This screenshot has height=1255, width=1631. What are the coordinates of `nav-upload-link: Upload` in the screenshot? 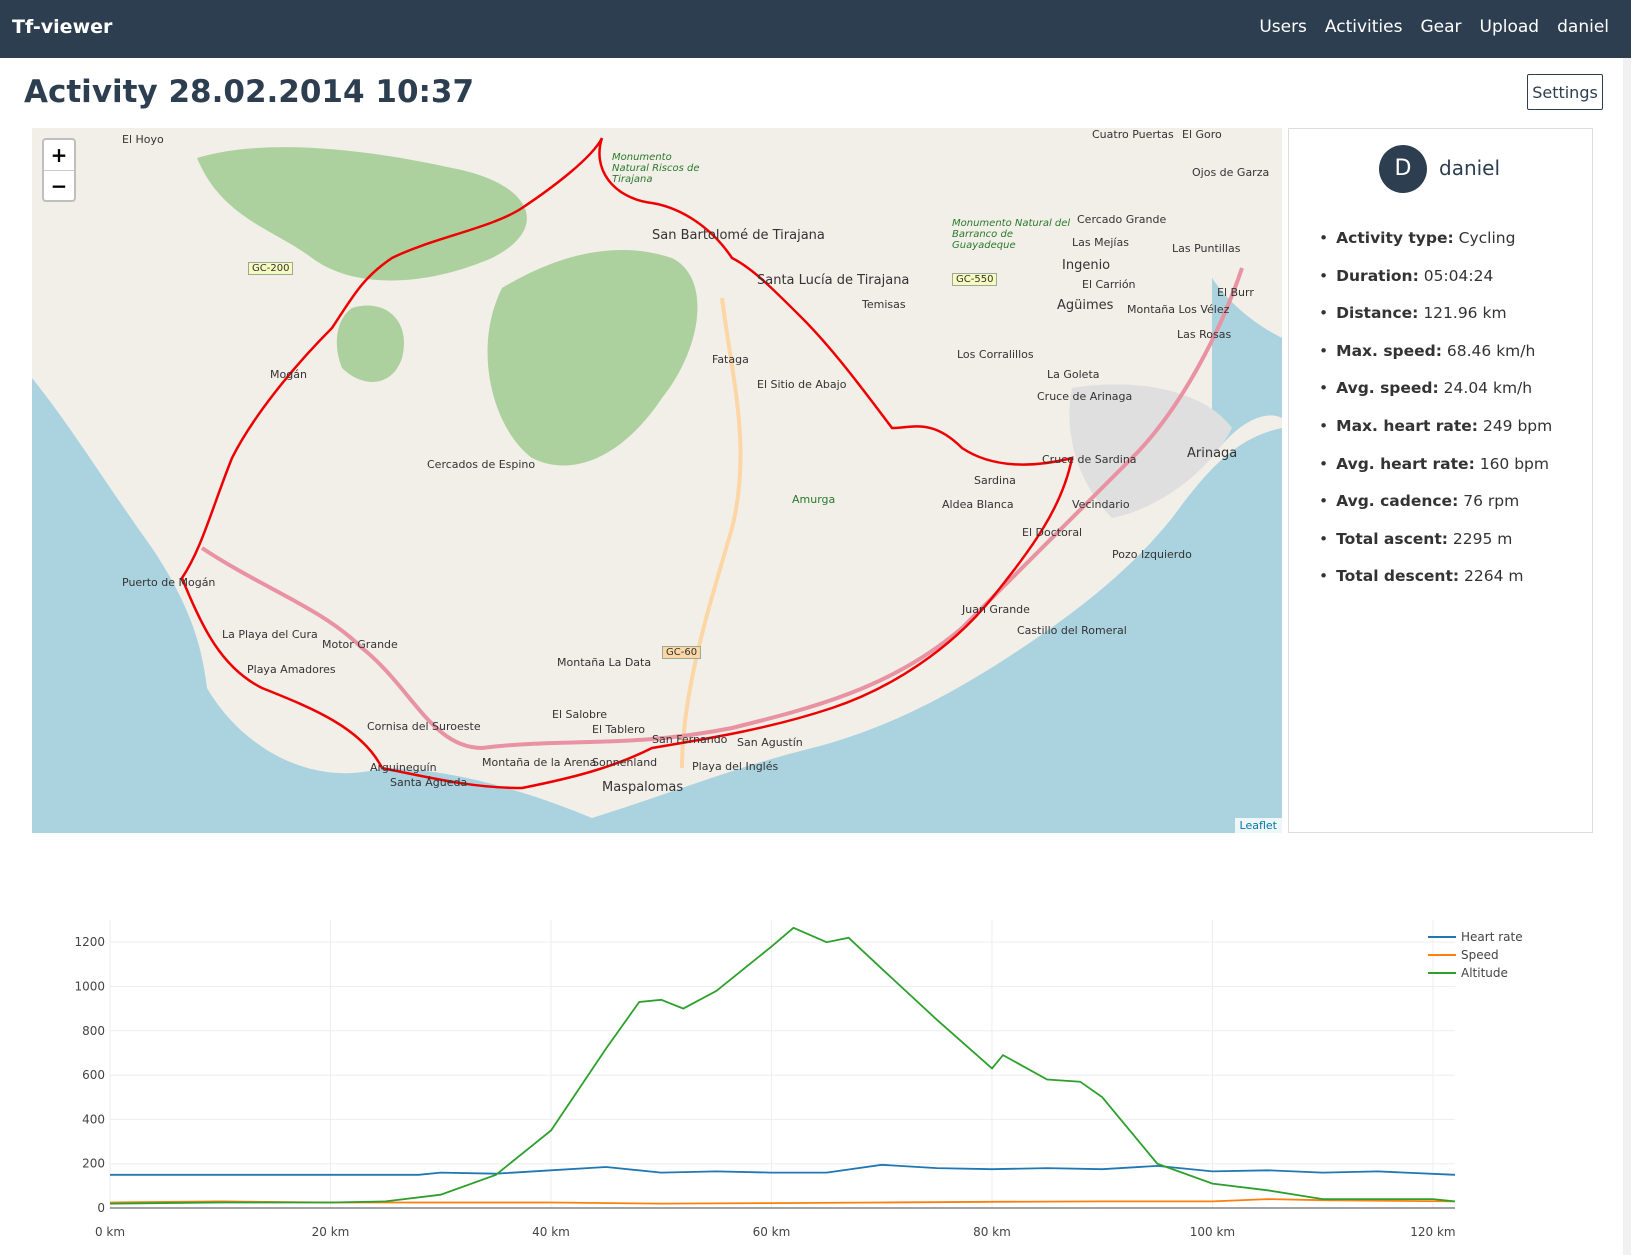 It's located at (1510, 27).